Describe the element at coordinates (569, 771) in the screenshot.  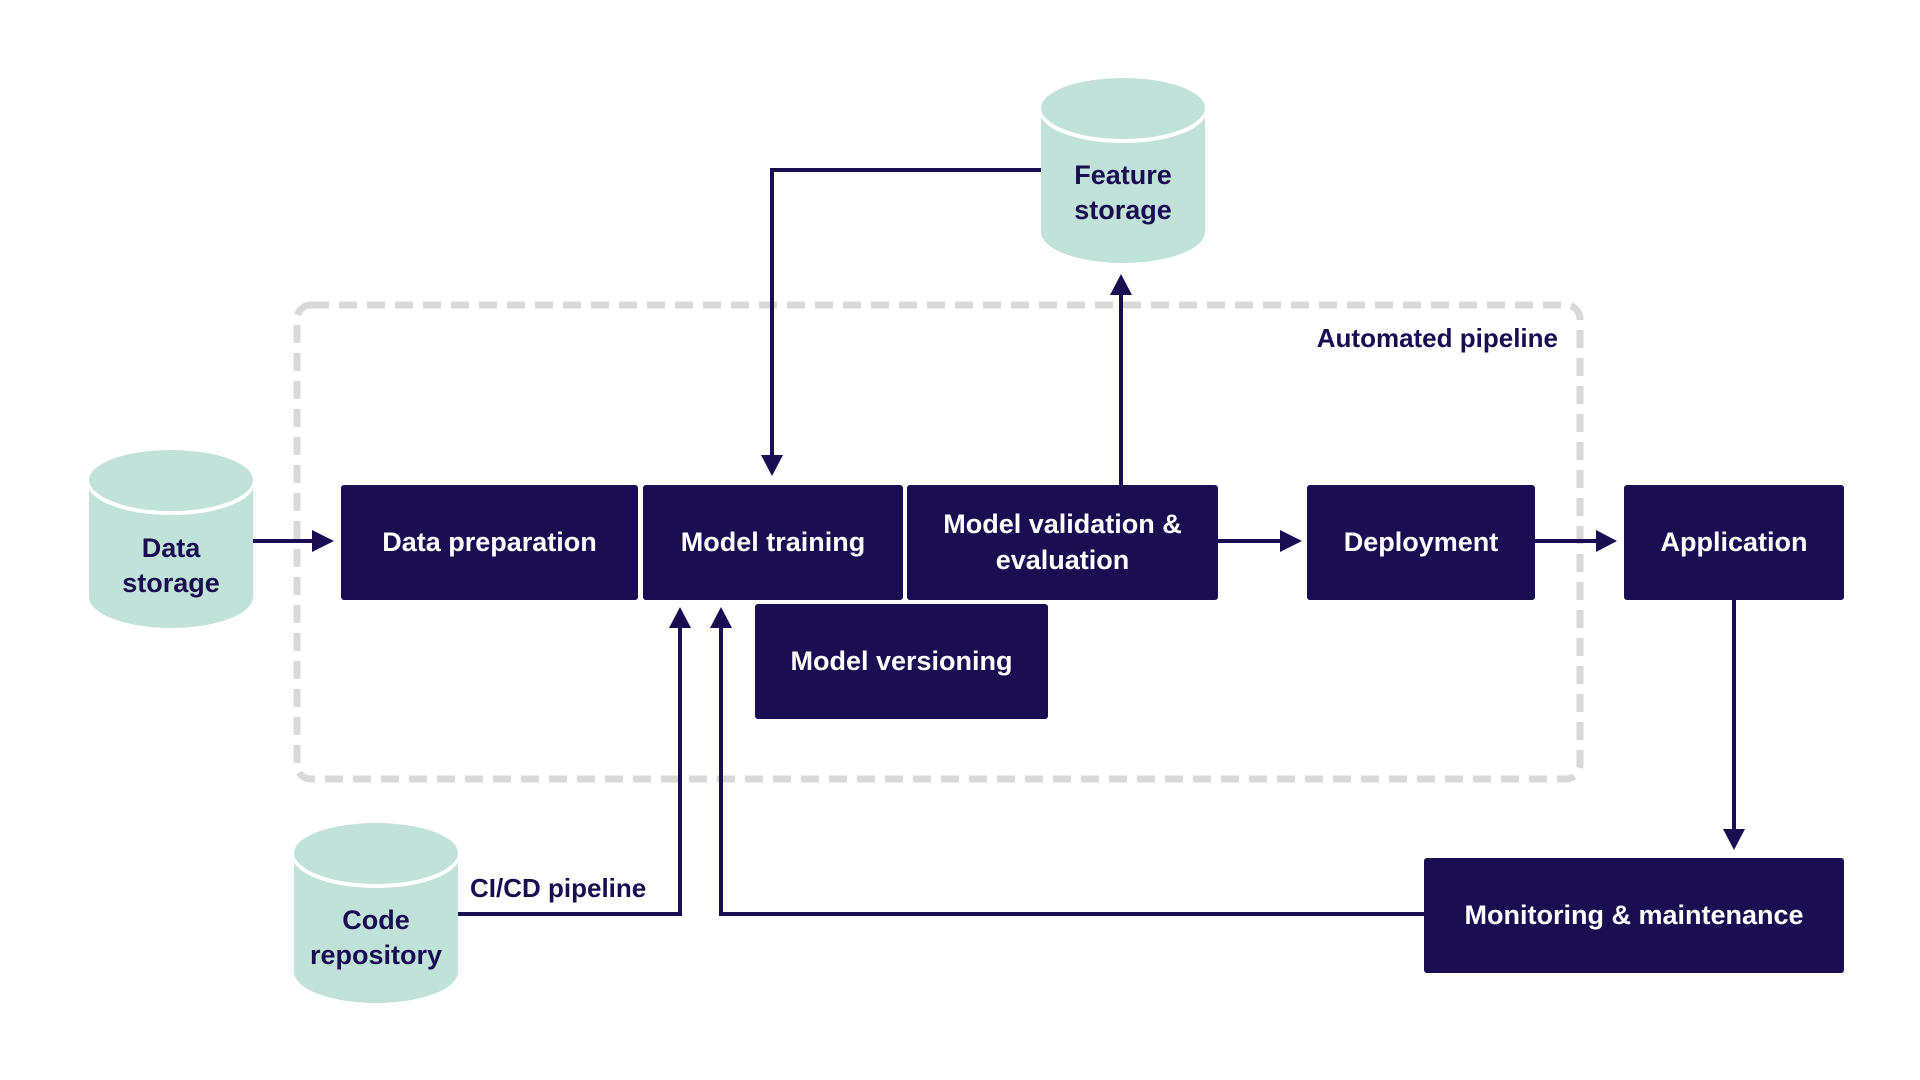
I see `edge-code-repository-to-model-training` at that location.